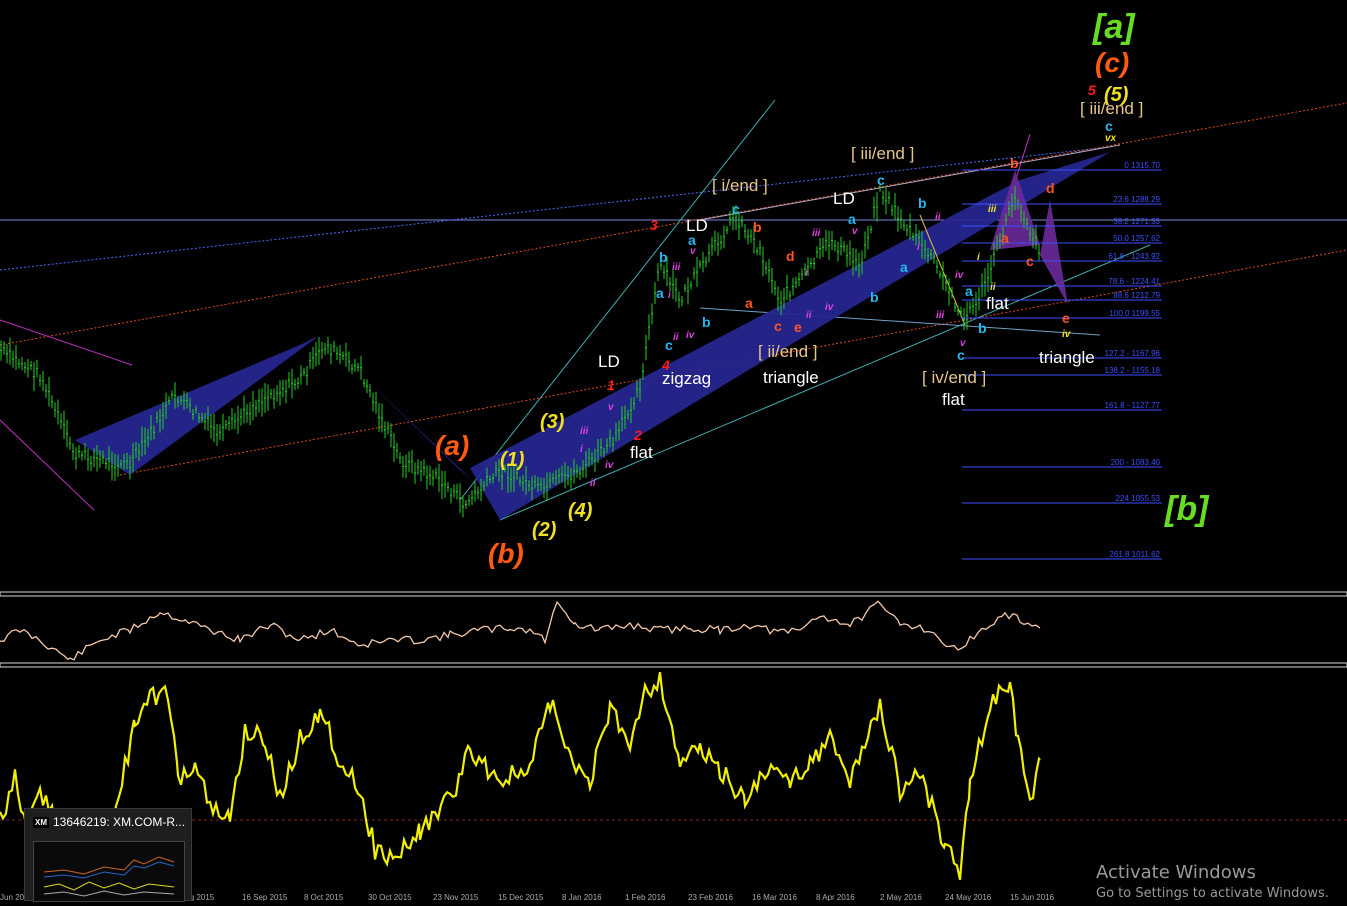 The height and width of the screenshot is (906, 1347). Describe the element at coordinates (1067, 357) in the screenshot. I see `annotation-triangle-2: triangle` at that location.